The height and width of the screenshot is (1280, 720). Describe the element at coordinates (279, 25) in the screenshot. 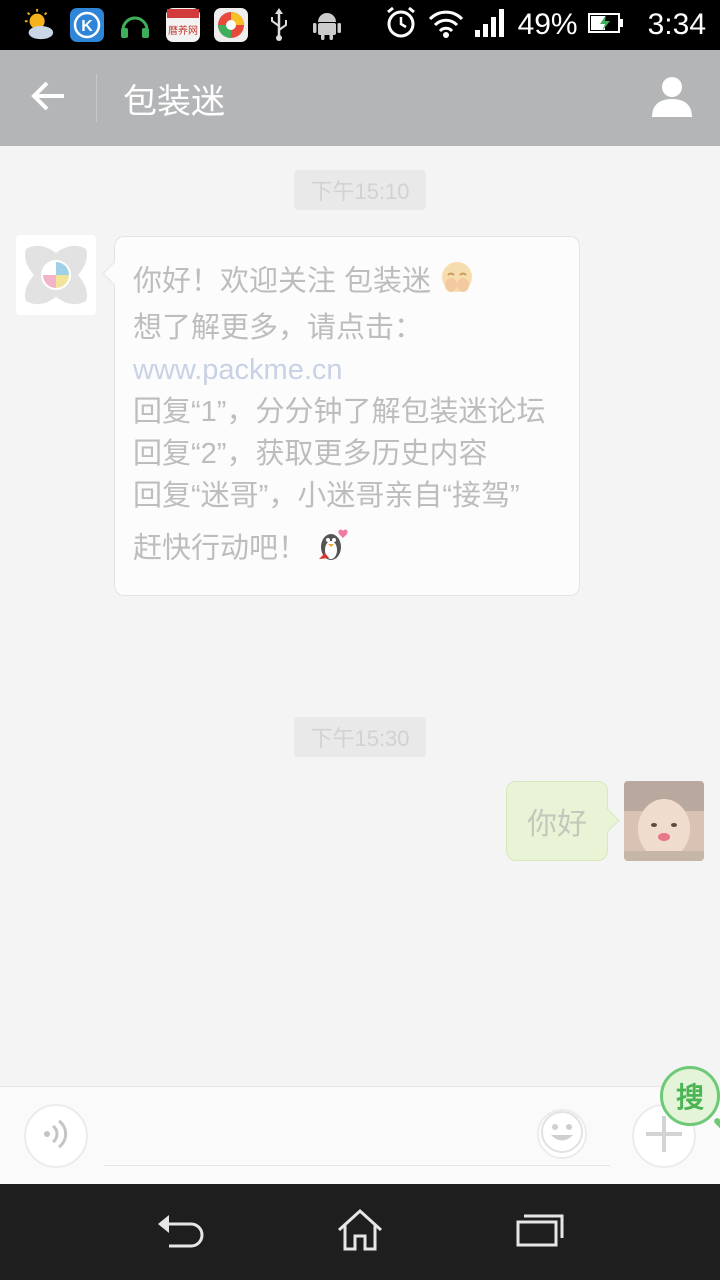

I see `usb-icon` at that location.